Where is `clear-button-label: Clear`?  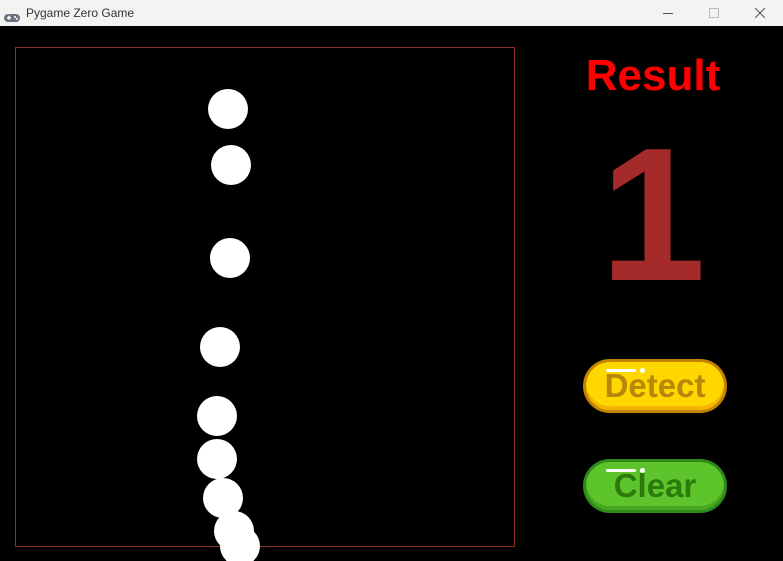 clear-button-label: Clear is located at coordinates (655, 485).